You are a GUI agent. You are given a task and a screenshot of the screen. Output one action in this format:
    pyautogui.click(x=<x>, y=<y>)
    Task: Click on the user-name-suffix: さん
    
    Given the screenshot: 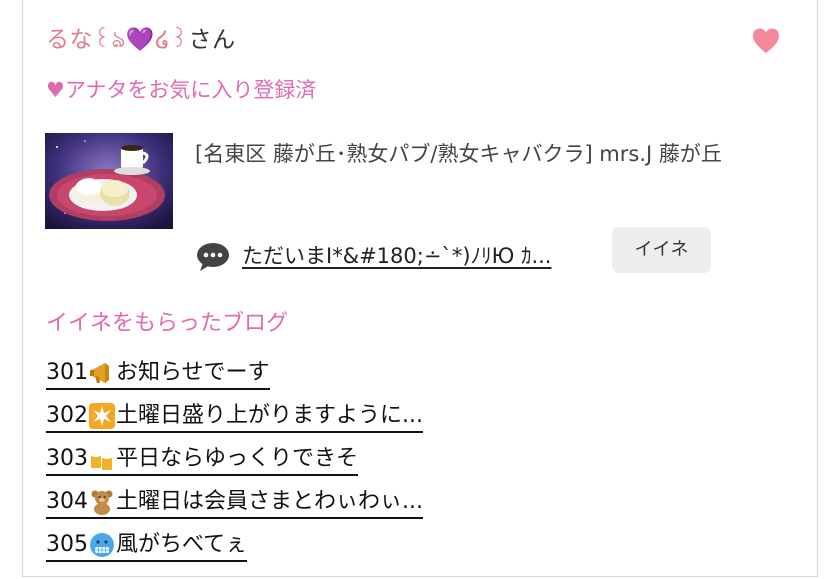 What is the action you would take?
    pyautogui.click(x=212, y=40)
    